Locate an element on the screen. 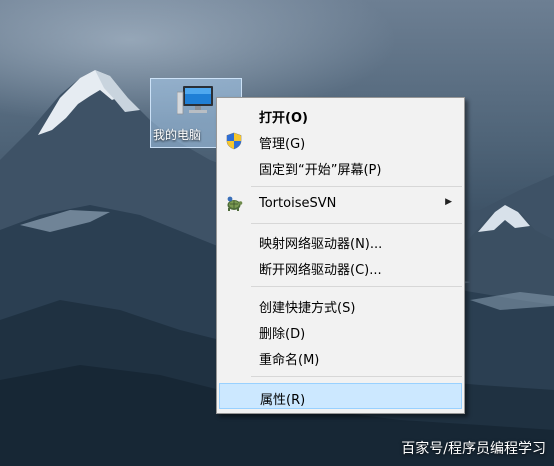 Image resolution: width=554 pixels, height=466 pixels. menu-item-pin-to-start: 固定到“开始”屏幕(P) is located at coordinates (340, 167).